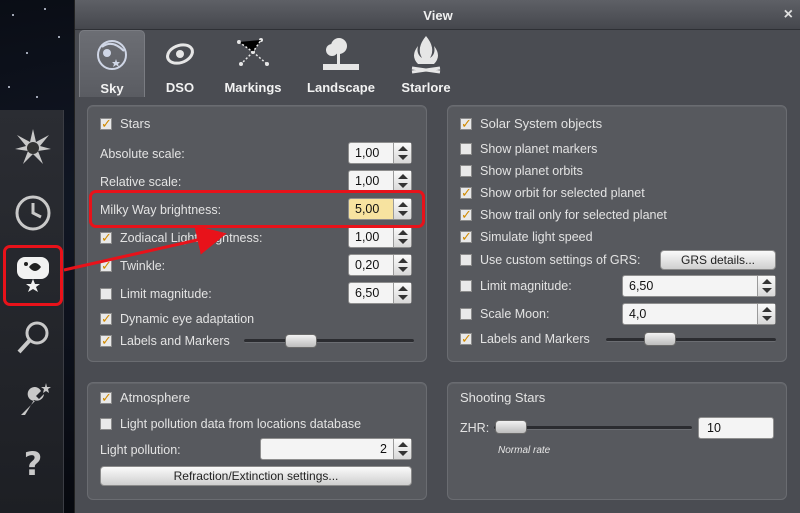 This screenshot has width=800, height=513. What do you see at coordinates (112, 88) in the screenshot?
I see `tab-label: Sky` at bounding box center [112, 88].